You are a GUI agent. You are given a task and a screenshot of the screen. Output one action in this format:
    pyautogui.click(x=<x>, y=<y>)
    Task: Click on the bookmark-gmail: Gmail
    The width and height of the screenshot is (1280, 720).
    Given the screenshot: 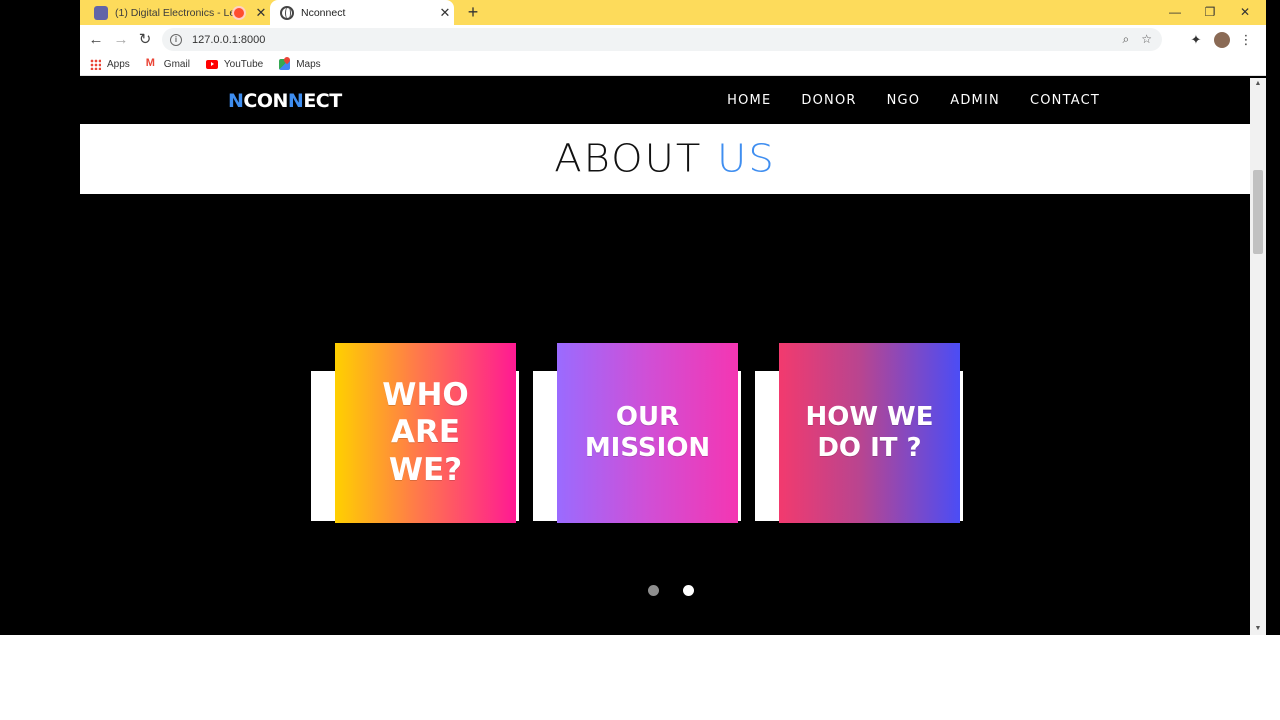 What is the action you would take?
    pyautogui.click(x=168, y=63)
    